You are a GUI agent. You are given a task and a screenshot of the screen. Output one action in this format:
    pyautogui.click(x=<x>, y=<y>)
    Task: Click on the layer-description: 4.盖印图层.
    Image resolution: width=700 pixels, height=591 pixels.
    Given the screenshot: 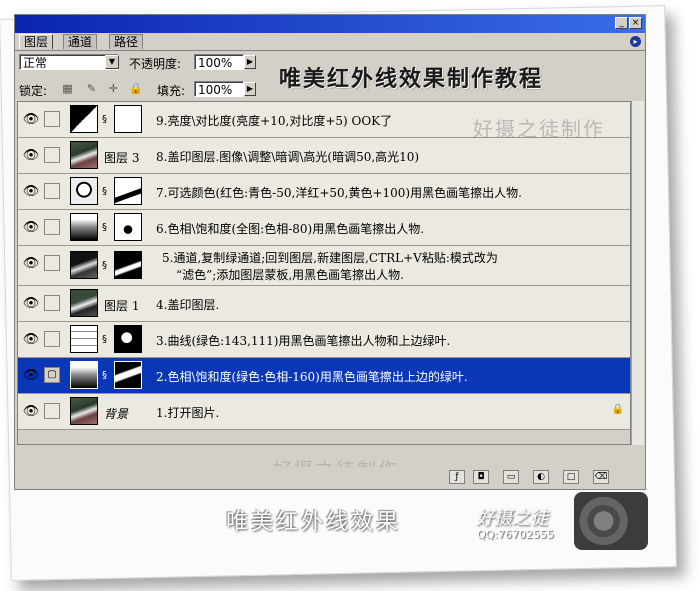 What is the action you would take?
    pyautogui.click(x=188, y=305)
    